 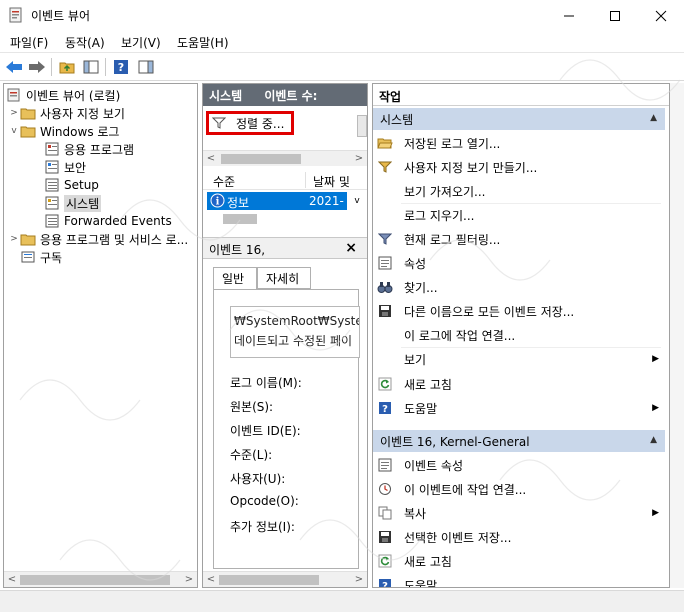 I want to click on tree-item-custom-views: > 사용자 지정 보기, so click(x=66, y=113).